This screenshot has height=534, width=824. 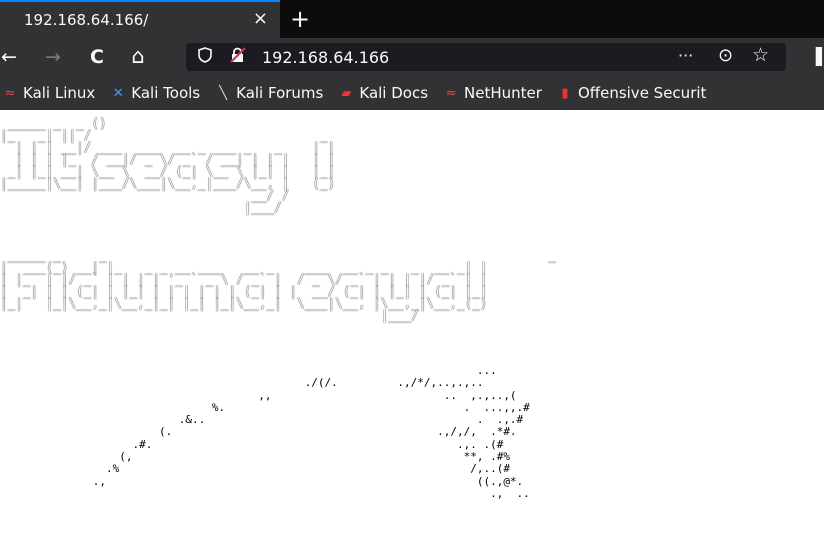 I want to click on bookmark-label: Offensive Securit, so click(x=642, y=93).